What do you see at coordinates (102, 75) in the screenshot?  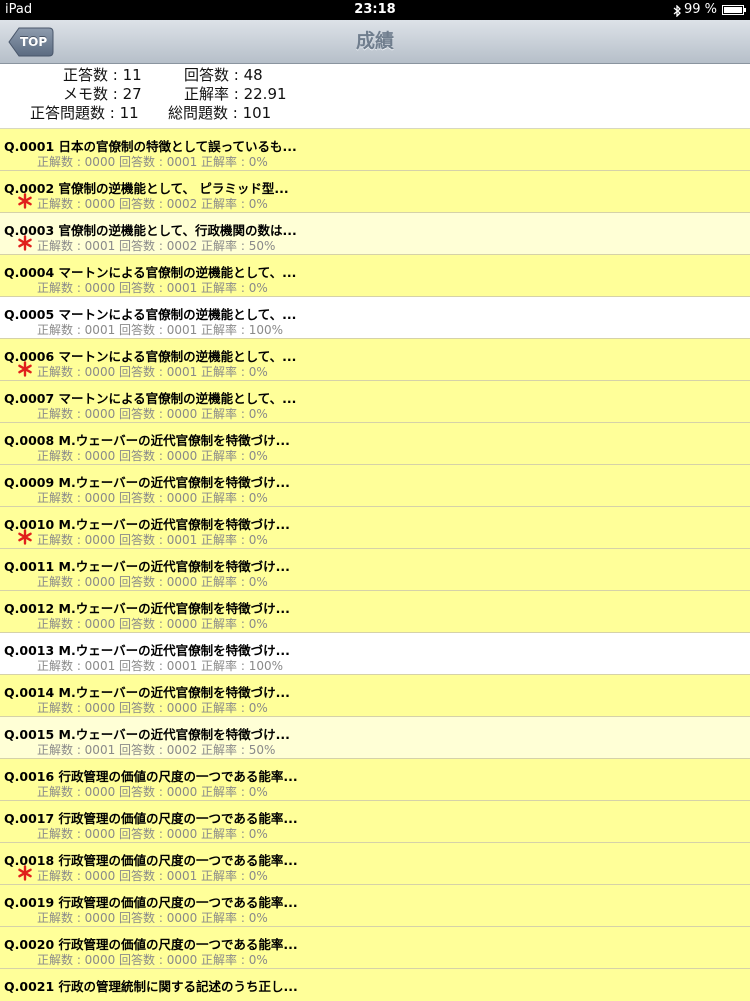 I see `correct-count: 正答数 : 11` at bounding box center [102, 75].